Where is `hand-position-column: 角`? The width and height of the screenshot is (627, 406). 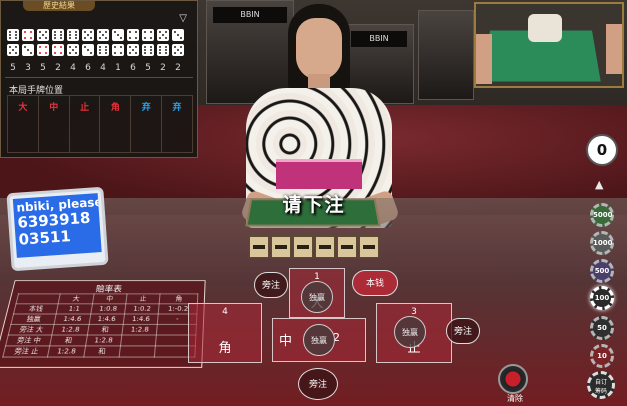
hand-position-column: 角 is located at coordinates (116, 124).